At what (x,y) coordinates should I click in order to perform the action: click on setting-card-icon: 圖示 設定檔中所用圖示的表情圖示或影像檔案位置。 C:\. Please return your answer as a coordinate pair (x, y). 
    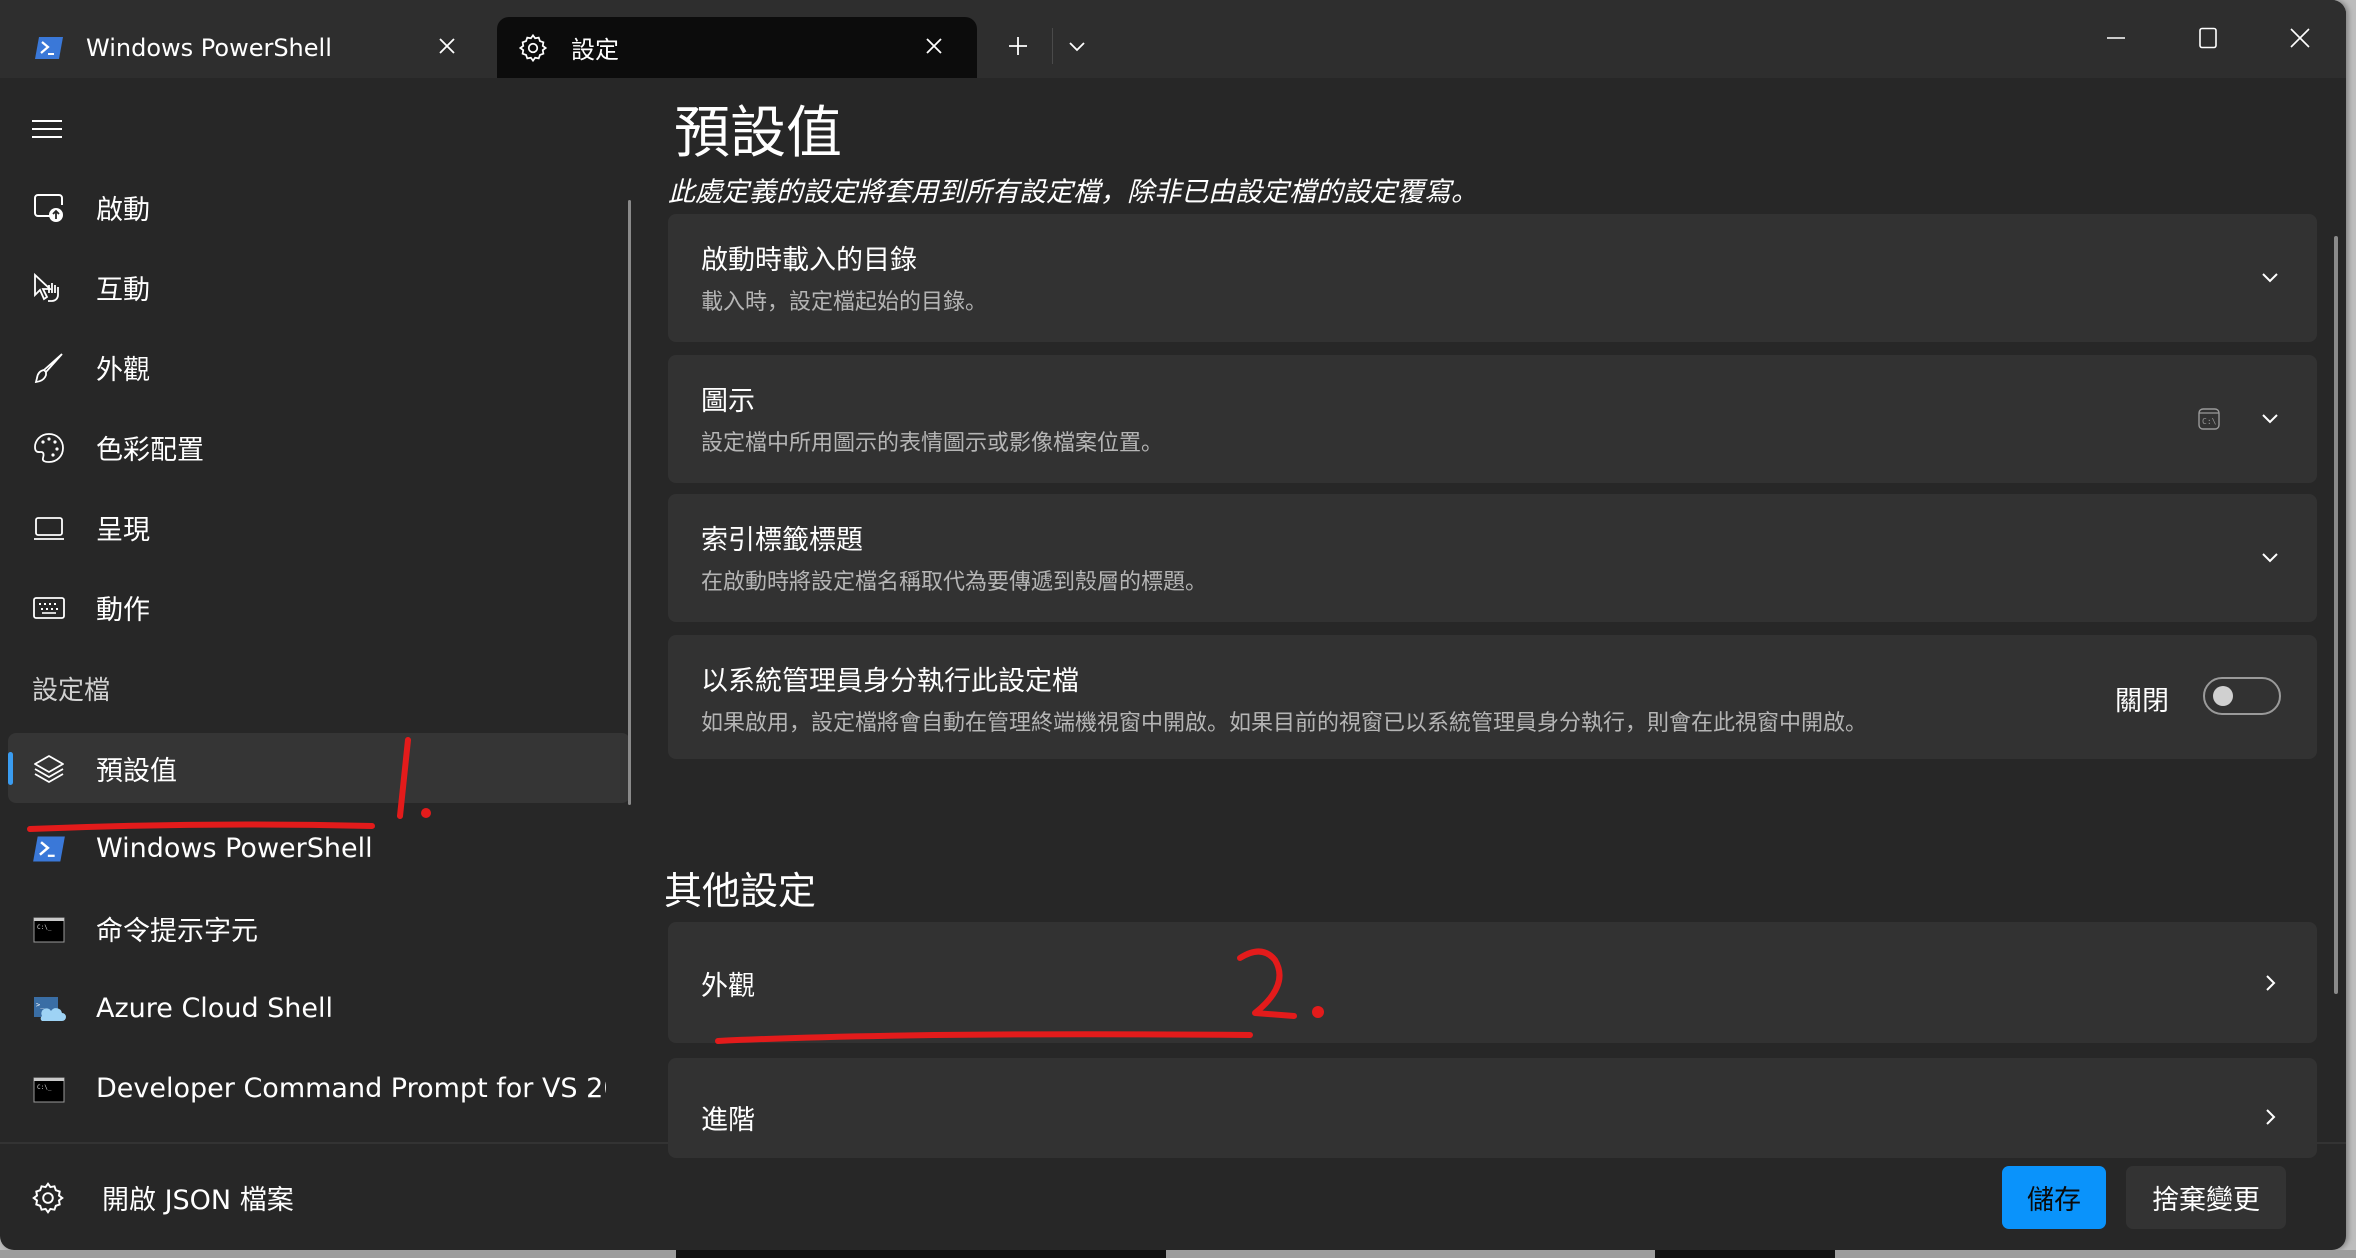
    Looking at the image, I should click on (1492, 419).